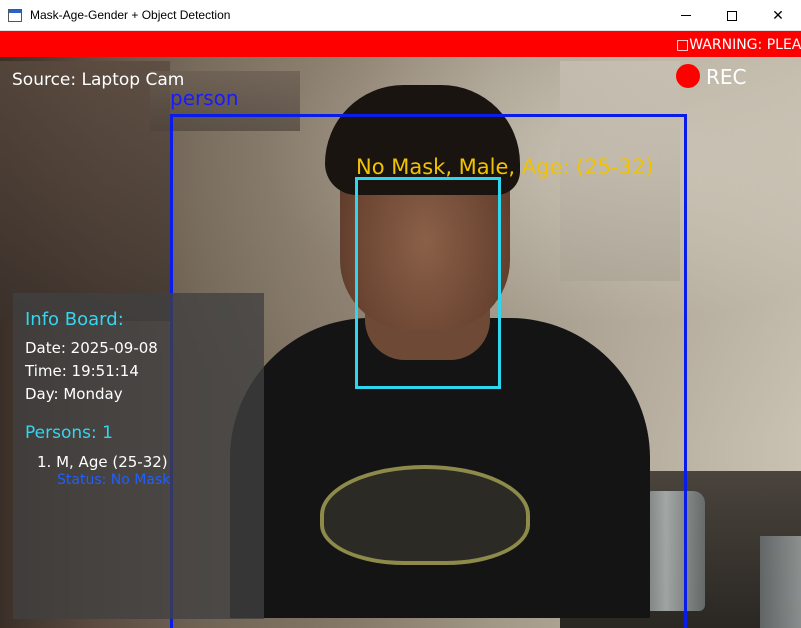 This screenshot has width=801, height=628. Describe the element at coordinates (130, 15) in the screenshot. I see `window-title: Mask-Age-Gender + Object Detection` at that location.